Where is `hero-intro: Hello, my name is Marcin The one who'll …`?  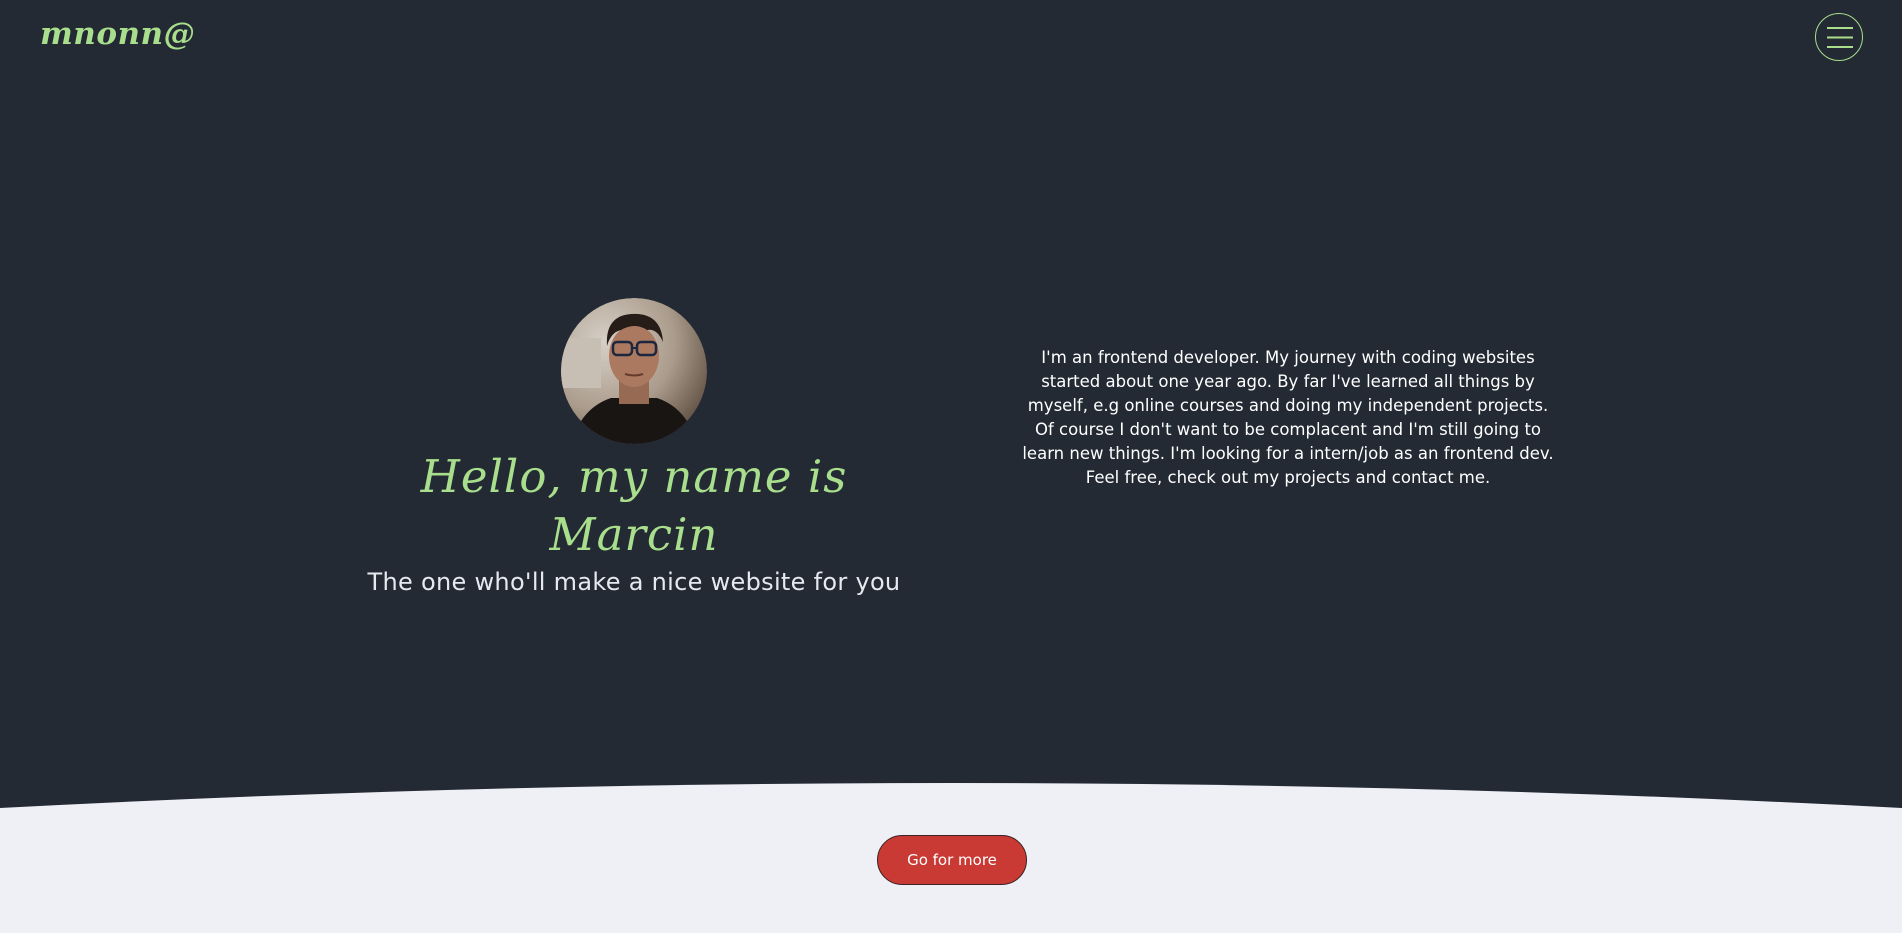 hero-intro: Hello, my name is Marcin The one who'll … is located at coordinates (634, 448).